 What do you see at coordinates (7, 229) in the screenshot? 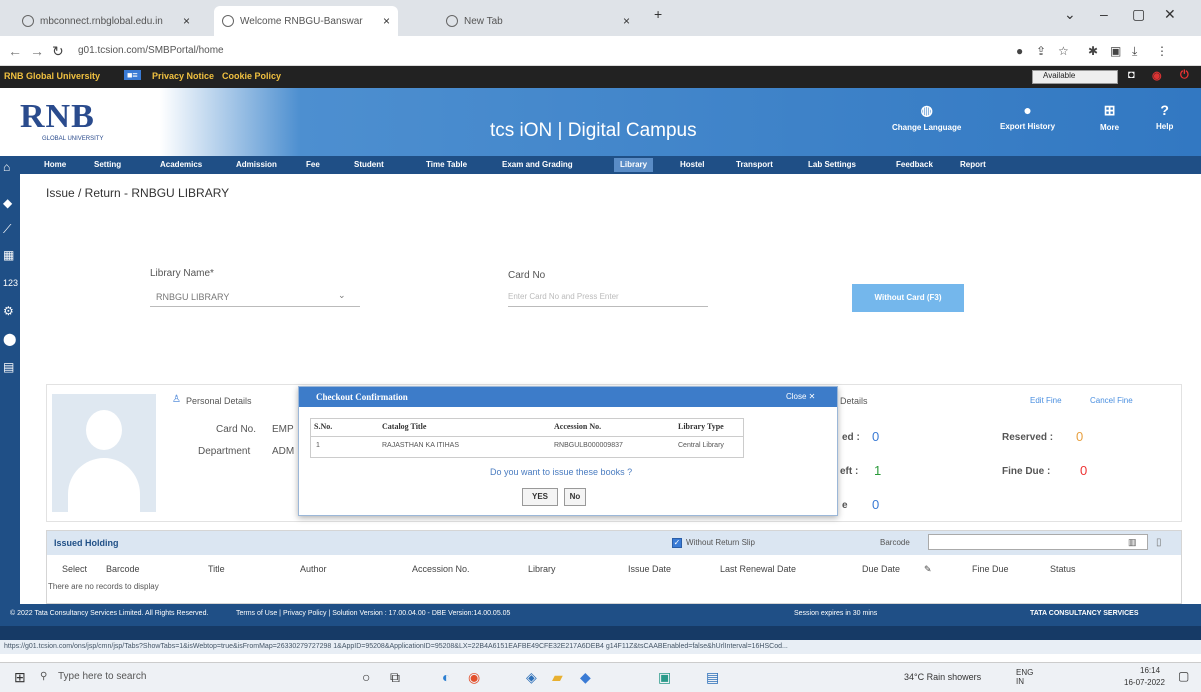
I see `tools-icon: ⟋` at bounding box center [7, 229].